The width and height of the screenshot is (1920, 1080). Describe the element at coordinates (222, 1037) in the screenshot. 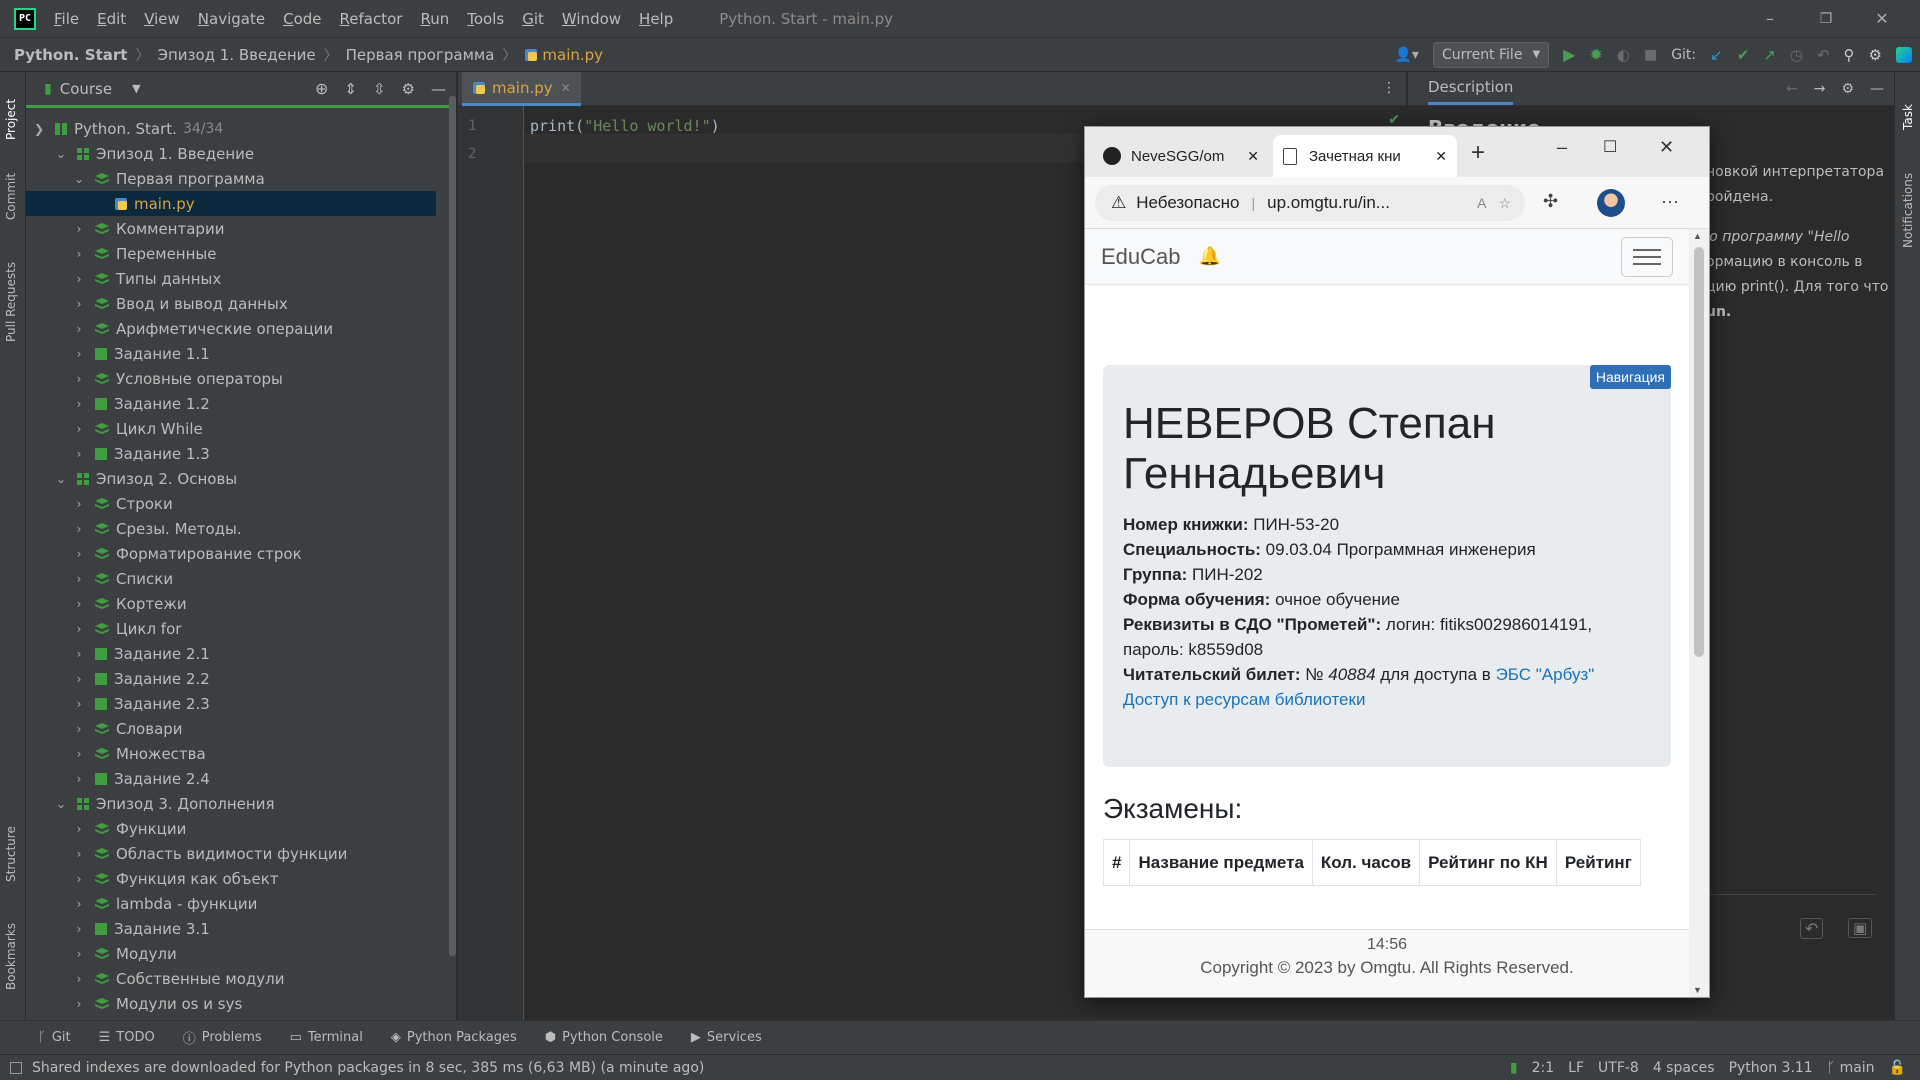

I see `tool-problems: ⓘ Problems` at that location.